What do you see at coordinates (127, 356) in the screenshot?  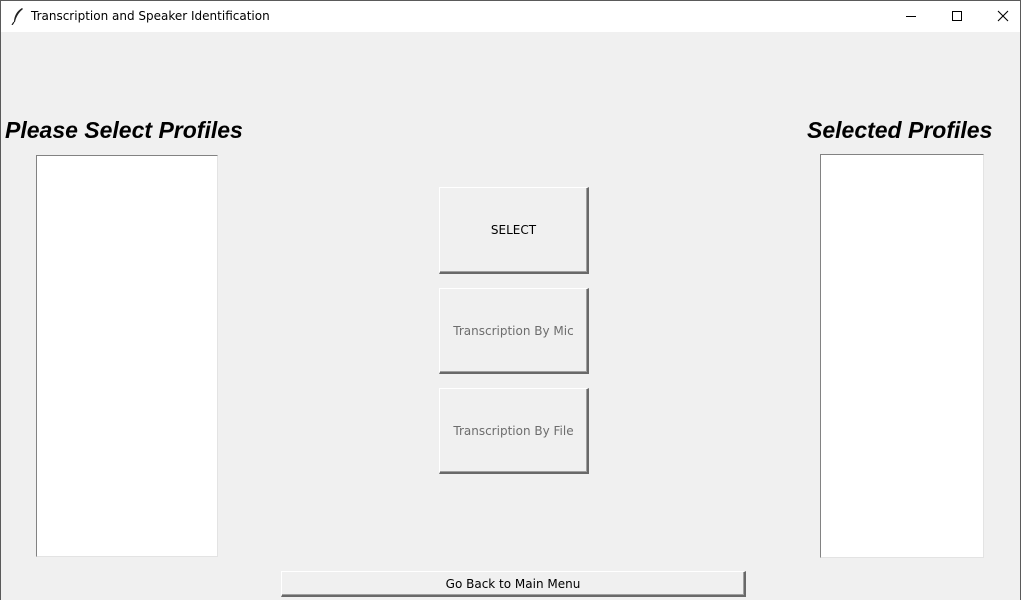 I see `available-profiles-listbox` at bounding box center [127, 356].